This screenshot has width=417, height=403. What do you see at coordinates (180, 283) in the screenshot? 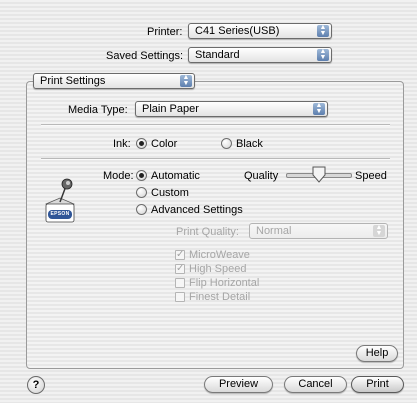
I see `flip-horizontal-checkbox` at bounding box center [180, 283].